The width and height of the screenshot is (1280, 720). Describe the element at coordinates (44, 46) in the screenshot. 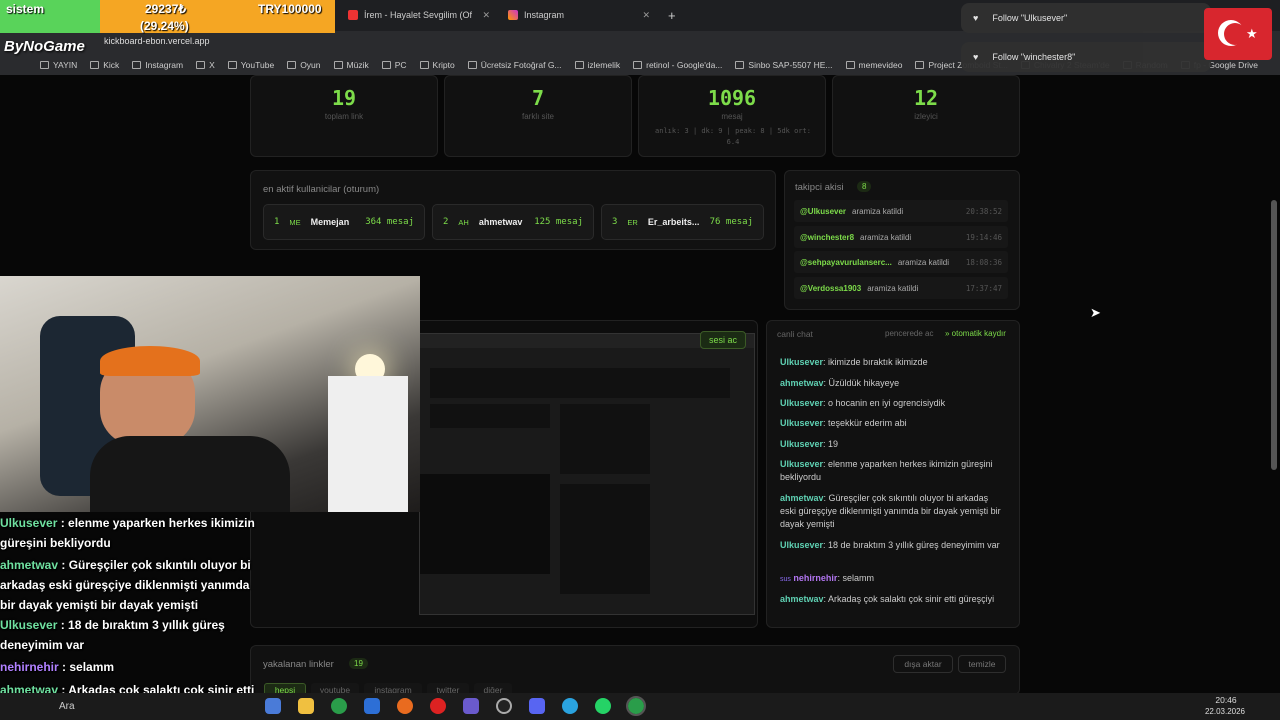

I see `channel-logo: ByNoGame` at that location.